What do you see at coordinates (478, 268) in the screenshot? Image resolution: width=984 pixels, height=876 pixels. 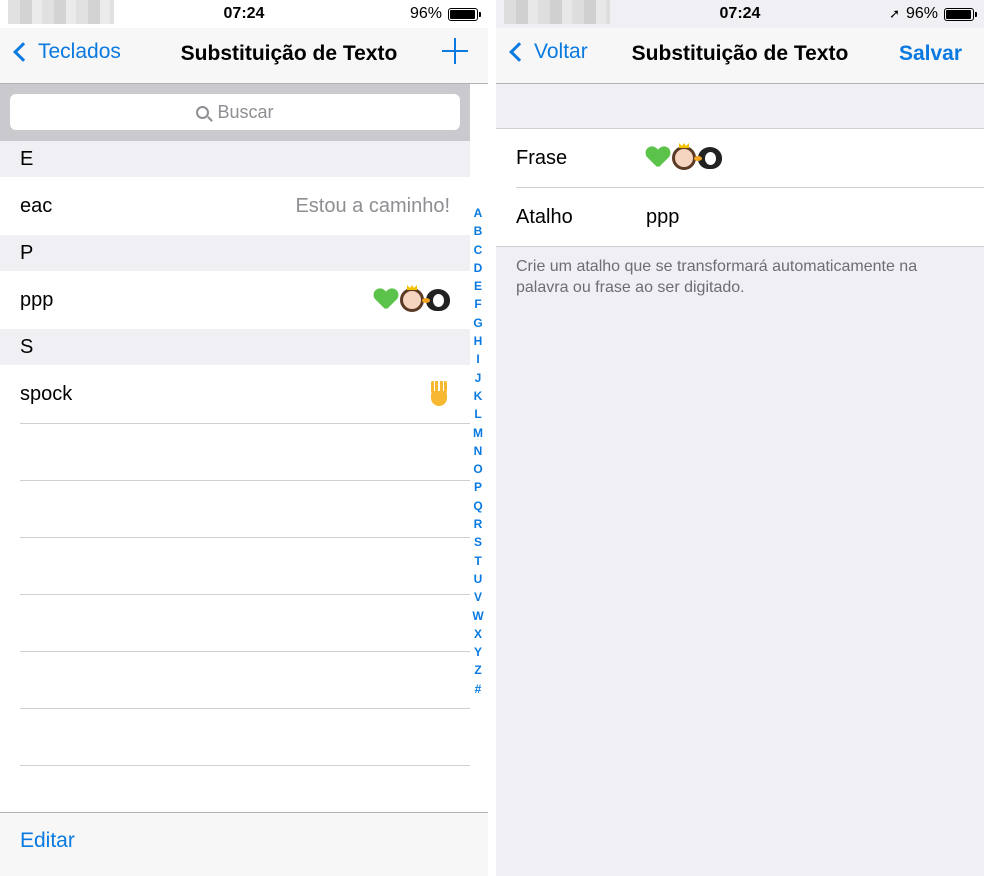 I see `index-letter: D` at bounding box center [478, 268].